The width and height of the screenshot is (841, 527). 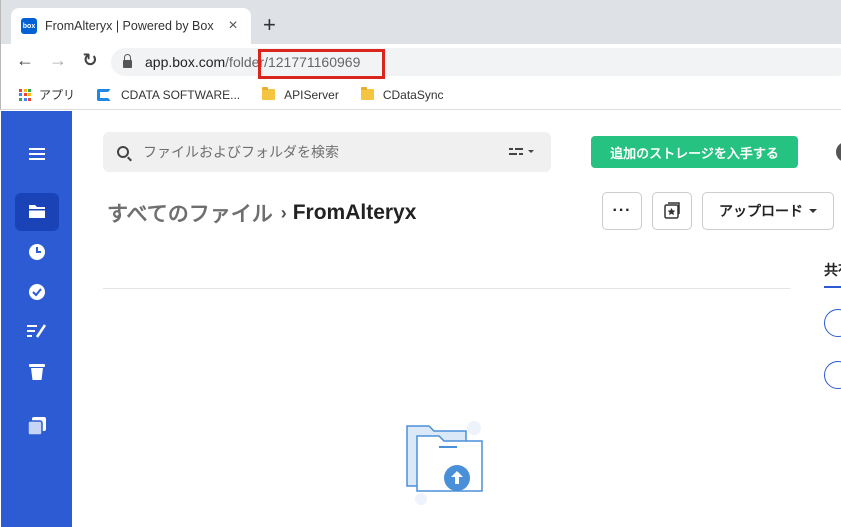 I want to click on sidebar-item-notes, so click(x=36, y=331).